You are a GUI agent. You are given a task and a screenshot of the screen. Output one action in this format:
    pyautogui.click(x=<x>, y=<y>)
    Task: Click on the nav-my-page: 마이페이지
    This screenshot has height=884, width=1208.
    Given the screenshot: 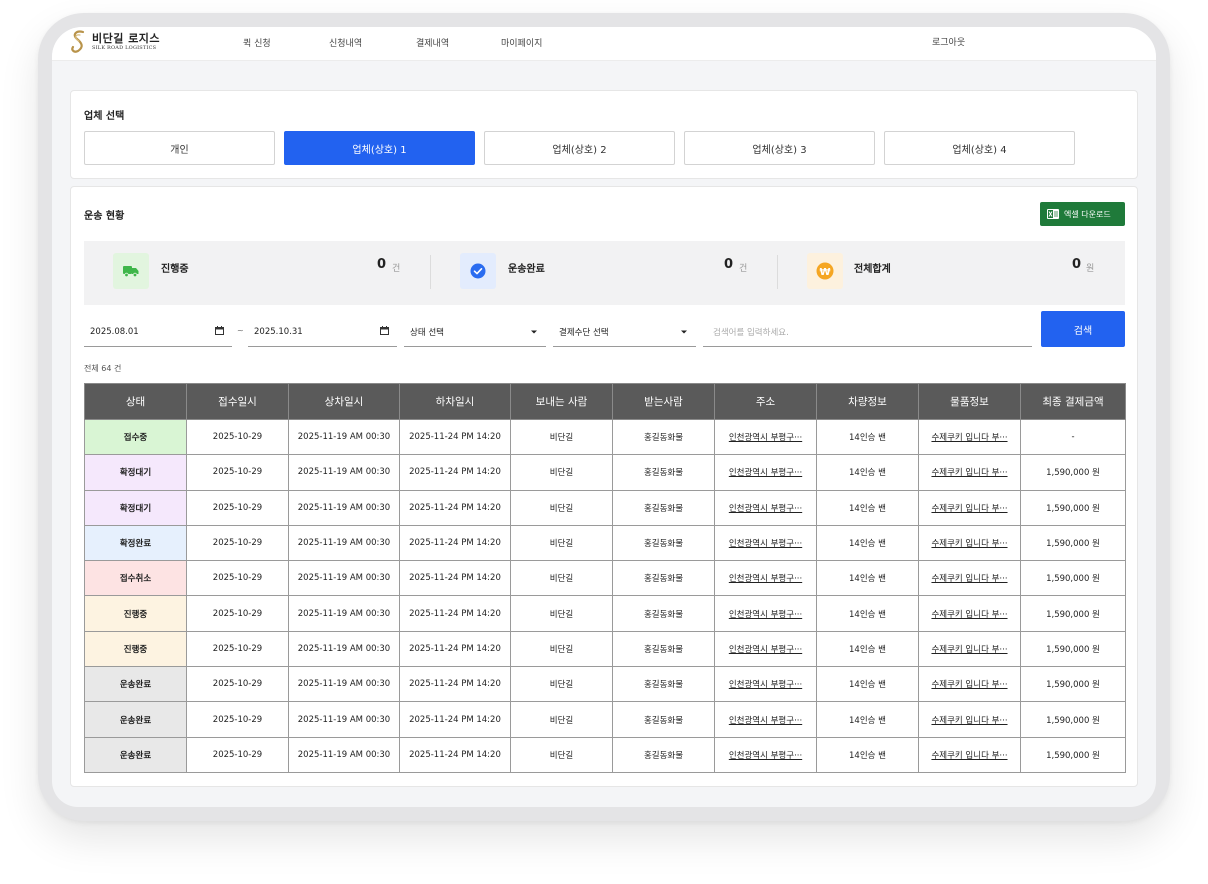 What is the action you would take?
    pyautogui.click(x=521, y=42)
    